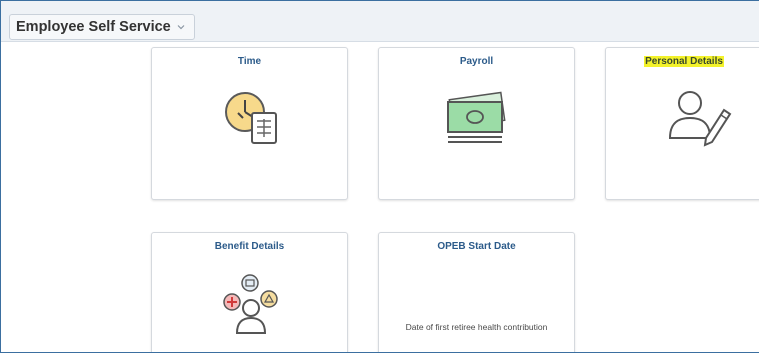 Image resolution: width=760 pixels, height=353 pixels. I want to click on highlighted-title-text: Personal Details, so click(684, 61).